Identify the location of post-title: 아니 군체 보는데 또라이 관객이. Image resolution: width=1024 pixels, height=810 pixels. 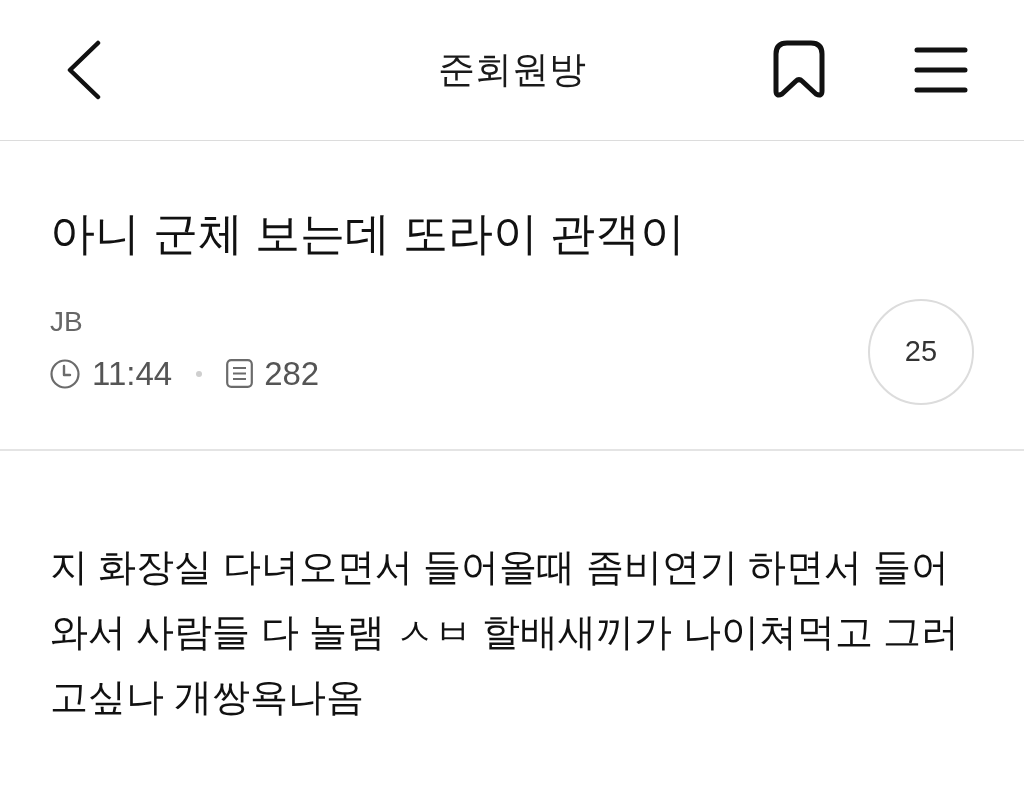
(367, 234).